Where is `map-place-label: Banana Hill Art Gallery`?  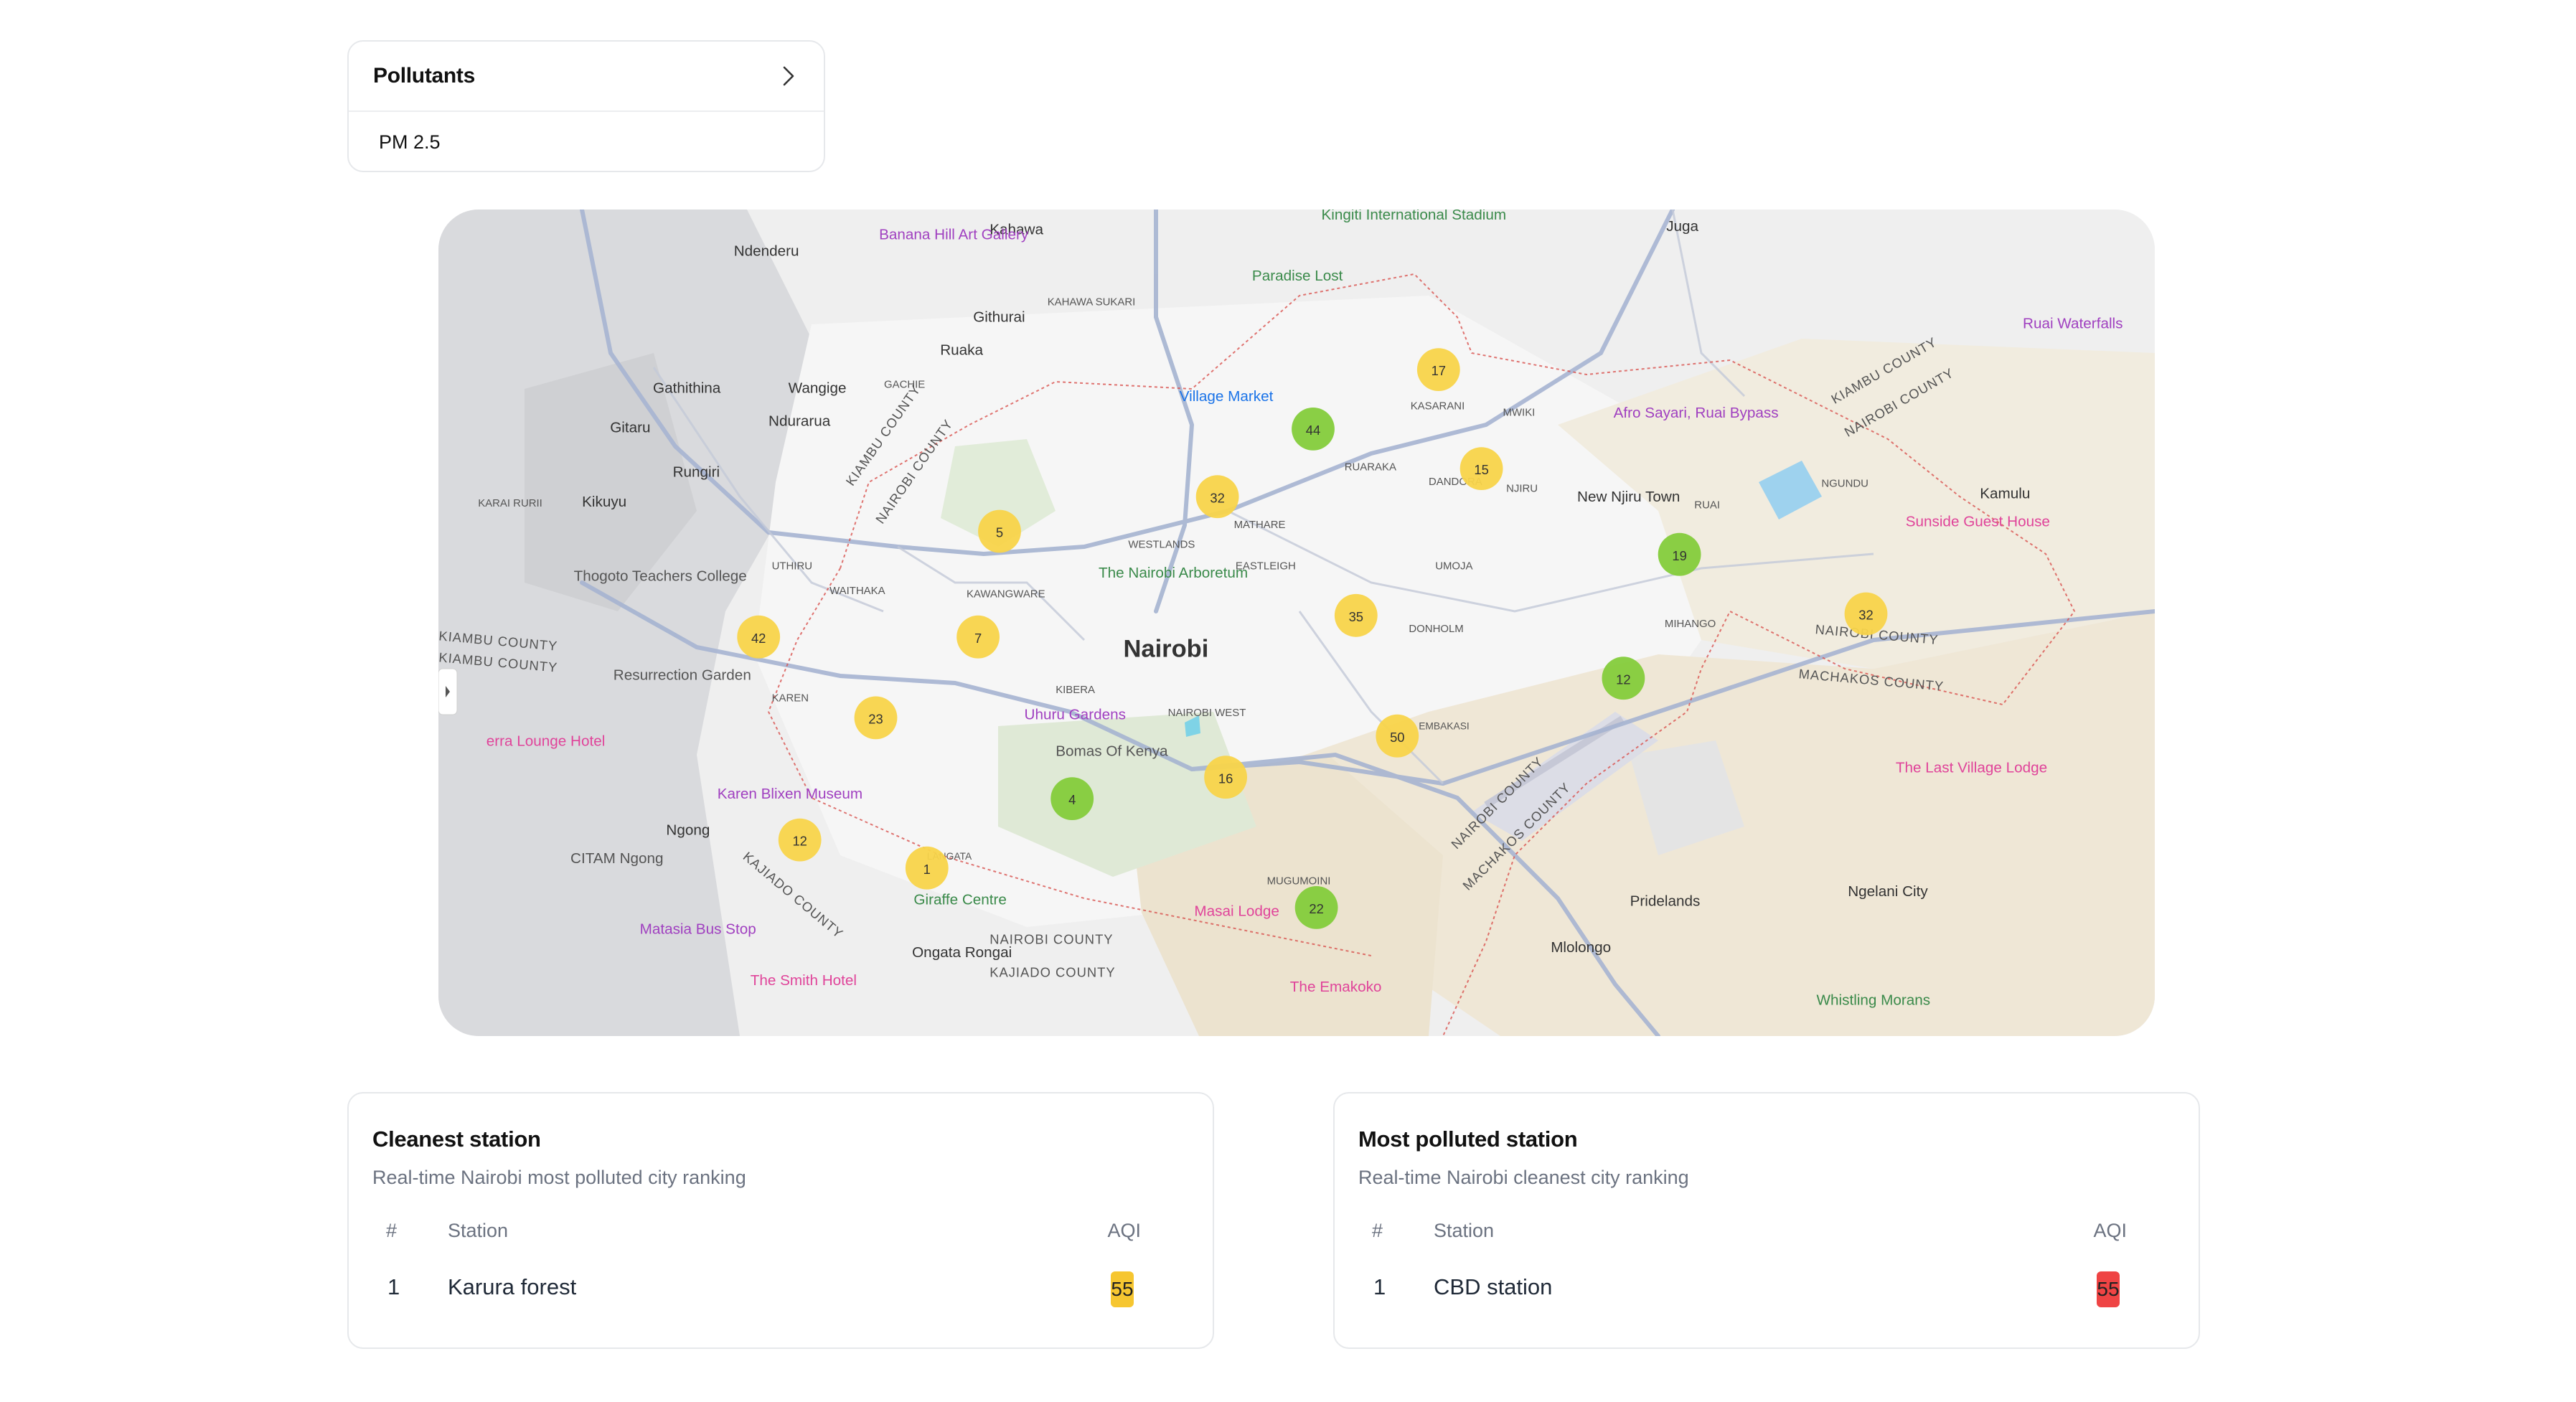
map-place-label: Banana Hill Art Gallery is located at coordinates (954, 234).